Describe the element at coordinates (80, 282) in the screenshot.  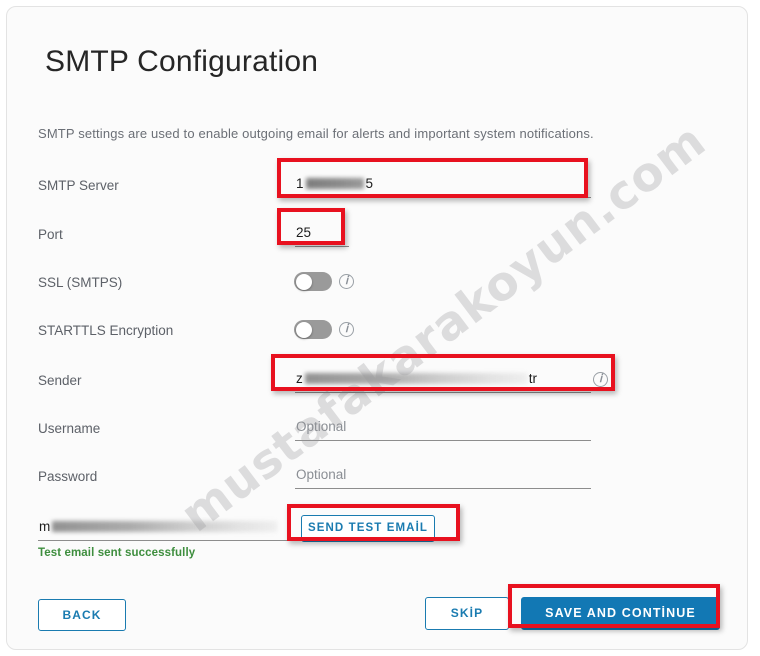
I see `label-ssl: SSL (SMTPS)` at that location.